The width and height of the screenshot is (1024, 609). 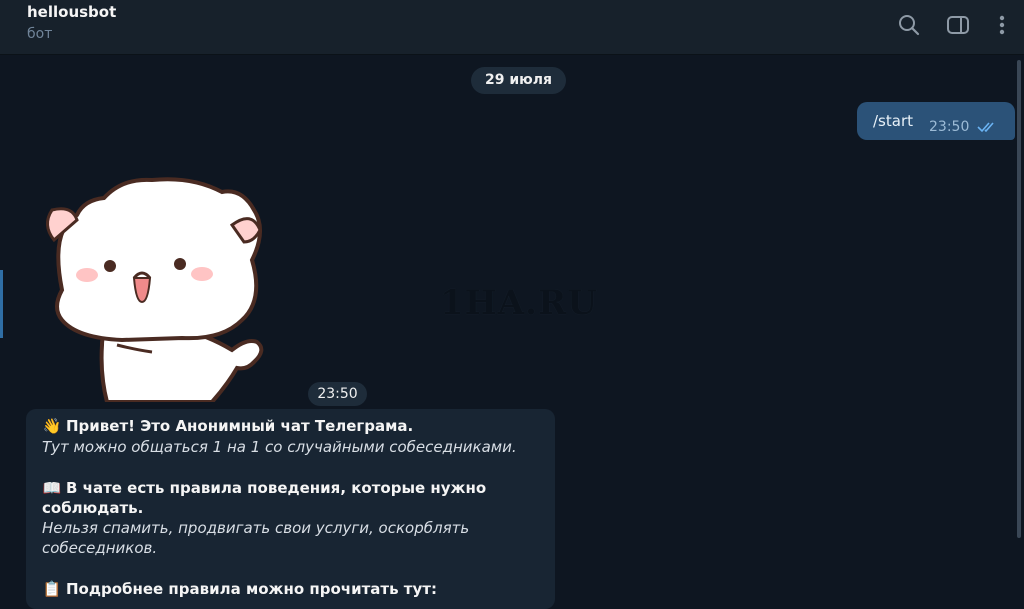 I want to click on rules-subtext-continued: собеседников., so click(x=100, y=548).